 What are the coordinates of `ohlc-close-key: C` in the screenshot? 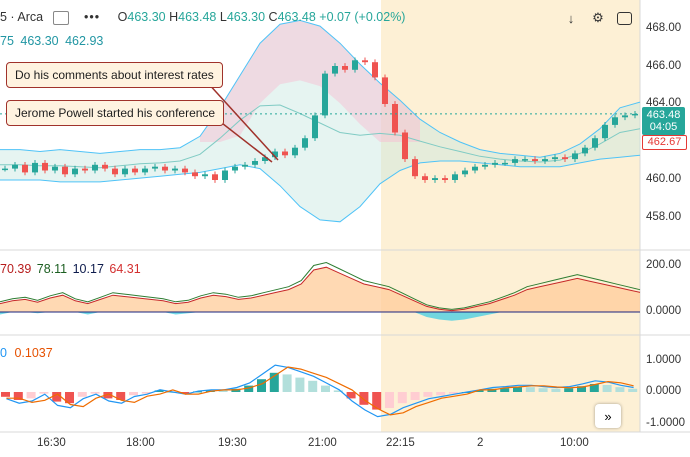 It's located at (273, 17).